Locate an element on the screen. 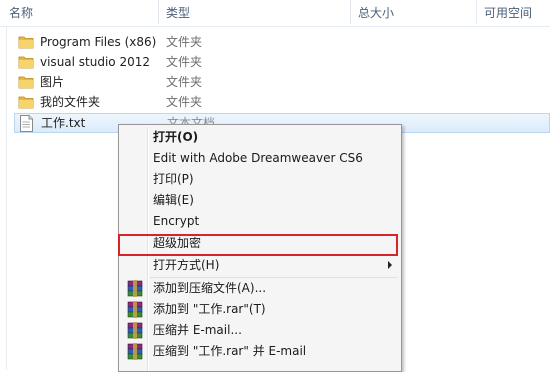  menu-item-label: 打开方式(H) is located at coordinates (186, 265).